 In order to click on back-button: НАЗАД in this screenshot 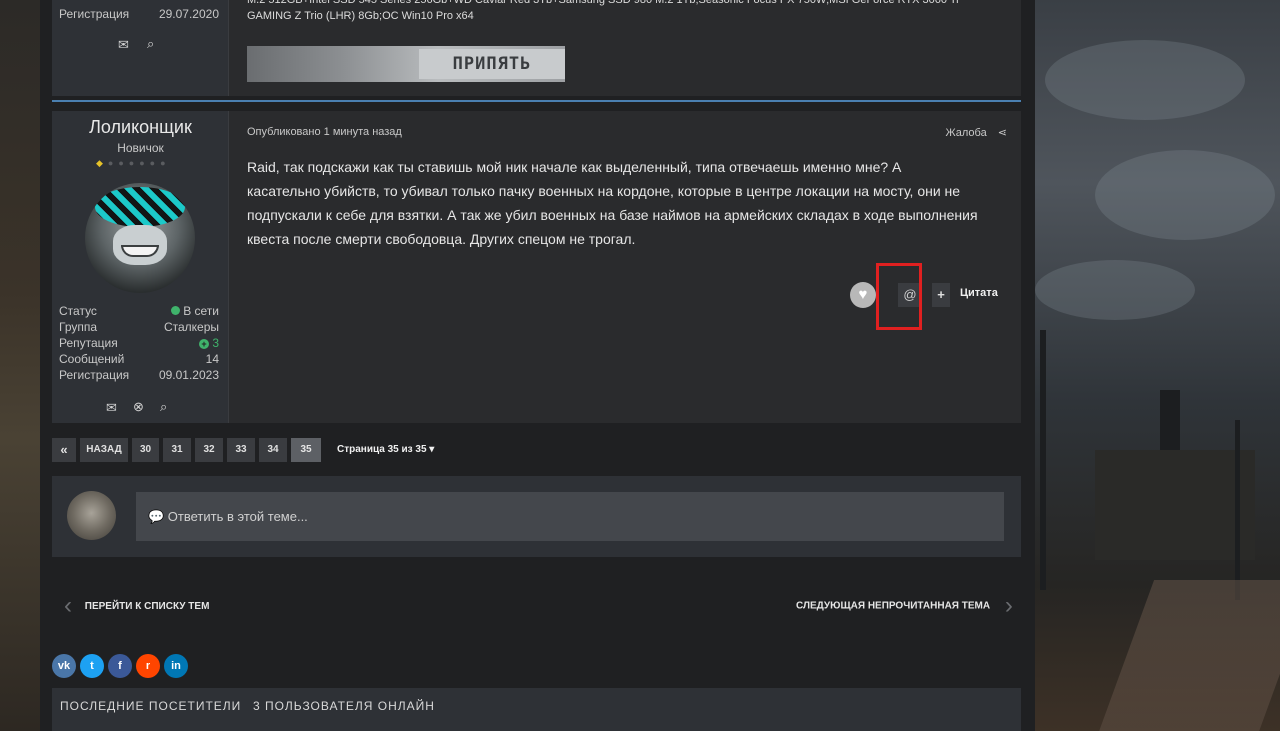, I will do `click(104, 450)`.